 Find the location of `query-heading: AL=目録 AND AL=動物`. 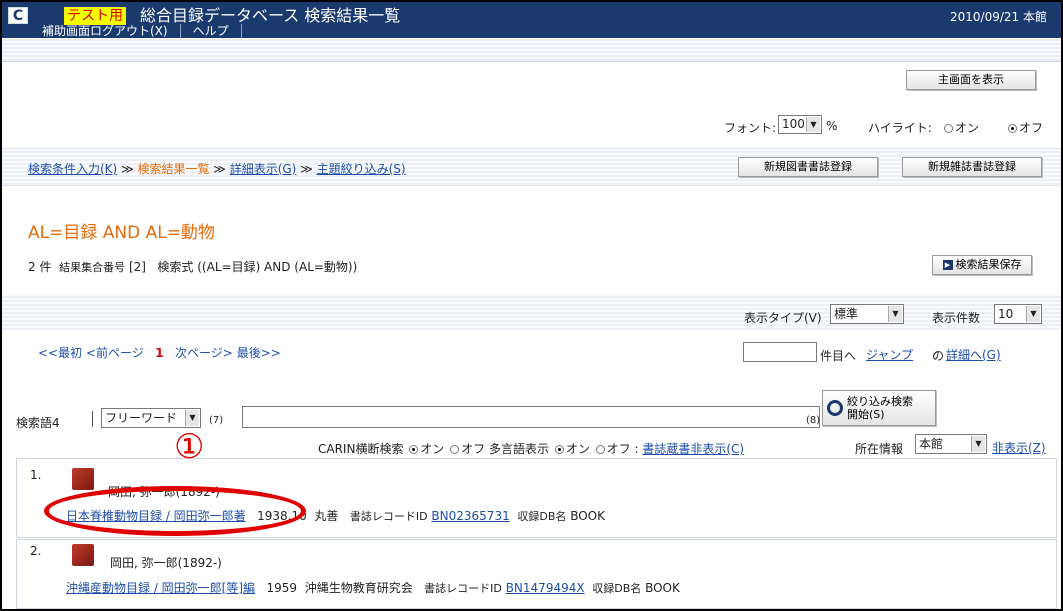

query-heading: AL=目録 AND AL=動物 is located at coordinates (121, 233).